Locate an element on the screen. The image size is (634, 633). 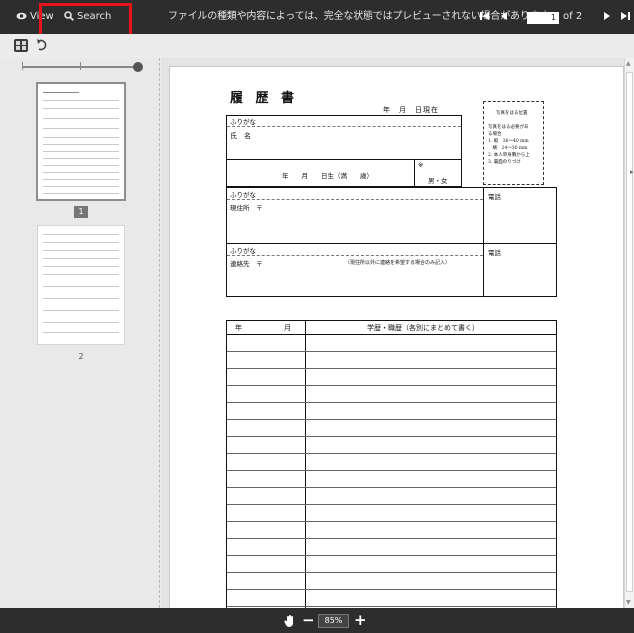
page-total: of 2 is located at coordinates (573, 16).